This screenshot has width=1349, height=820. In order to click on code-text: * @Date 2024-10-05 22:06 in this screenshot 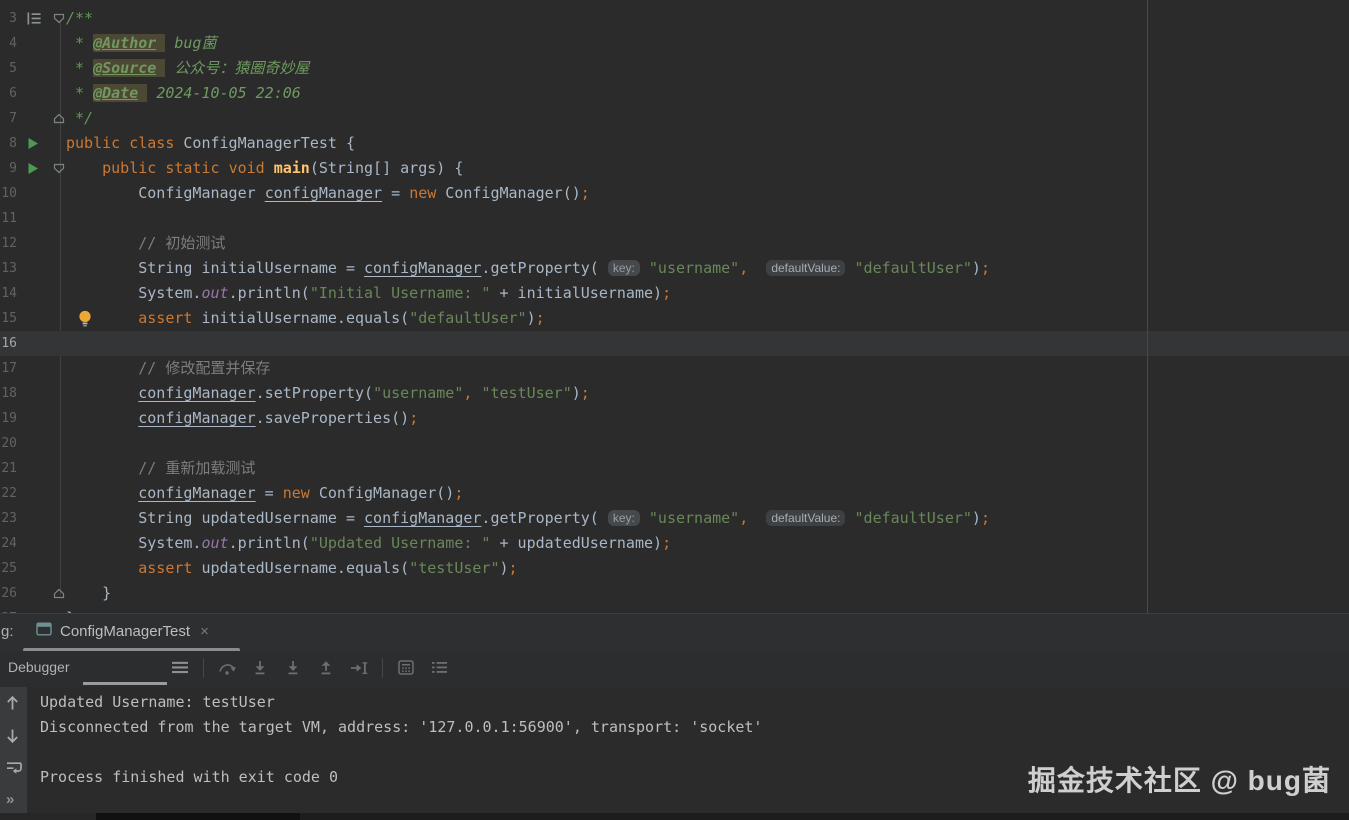, I will do `click(183, 93)`.